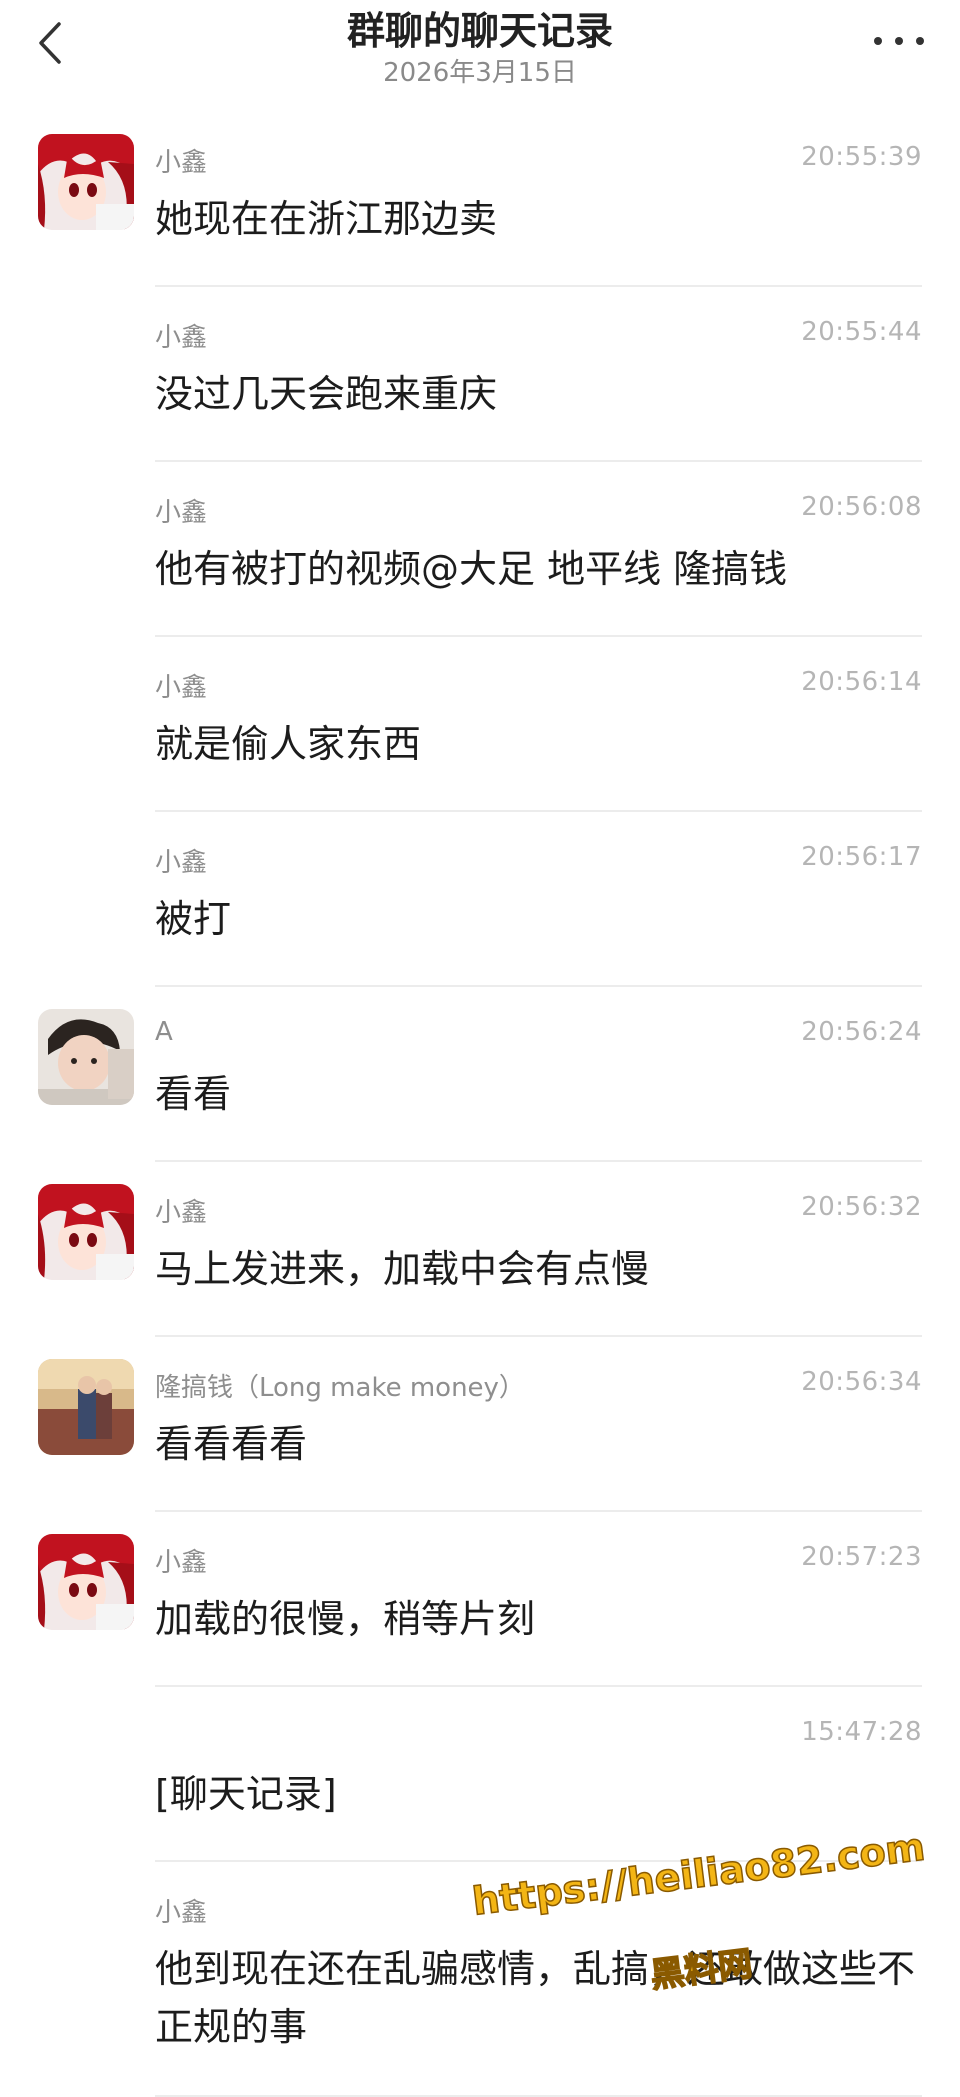 The height and width of the screenshot is (2097, 960). I want to click on sender-name: 隆搞钱（Long make money）, so click(340, 1388).